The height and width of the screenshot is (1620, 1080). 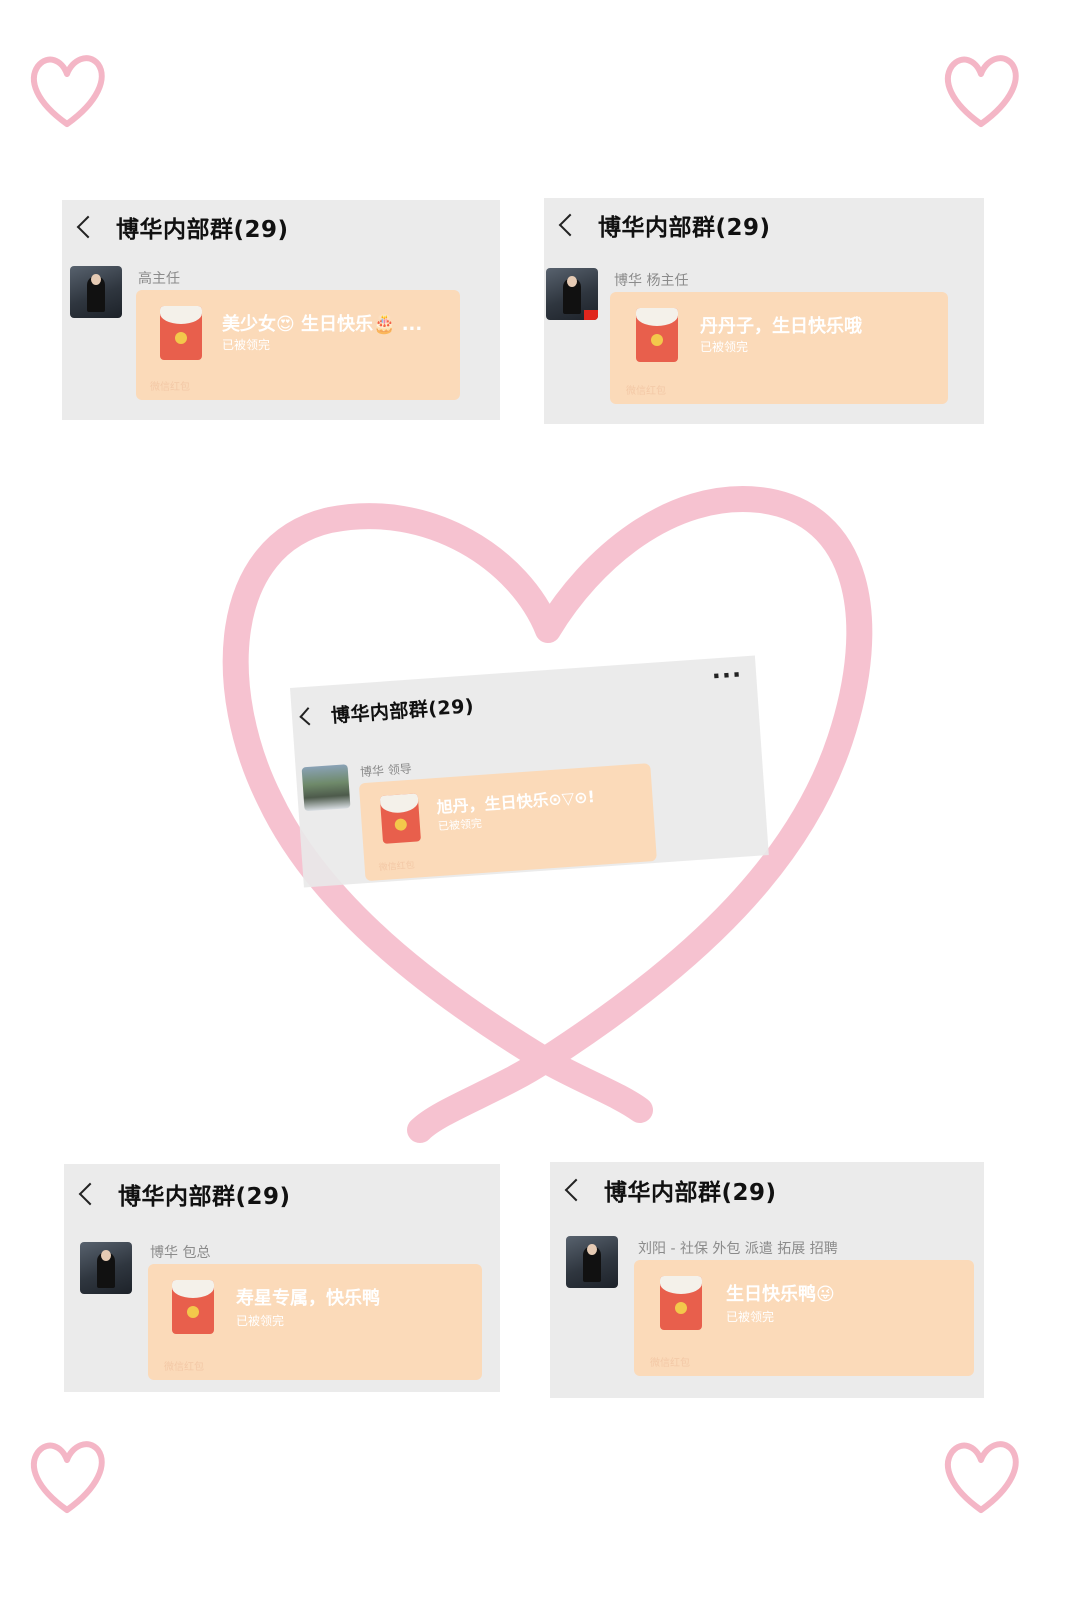 What do you see at coordinates (180, 1253) in the screenshot?
I see `sender-name: 博华 包总` at bounding box center [180, 1253].